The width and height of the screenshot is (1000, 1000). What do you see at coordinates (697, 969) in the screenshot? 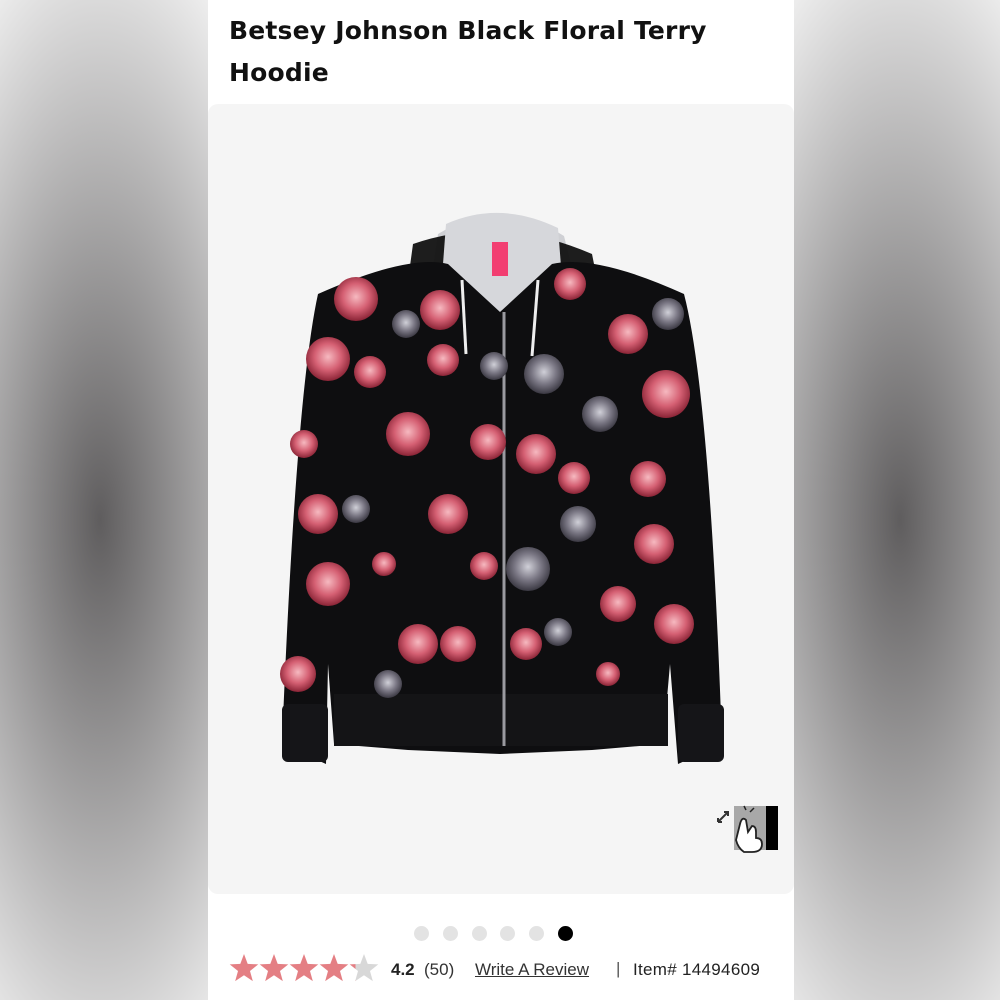
I see `item-number: Item# 14494609` at bounding box center [697, 969].